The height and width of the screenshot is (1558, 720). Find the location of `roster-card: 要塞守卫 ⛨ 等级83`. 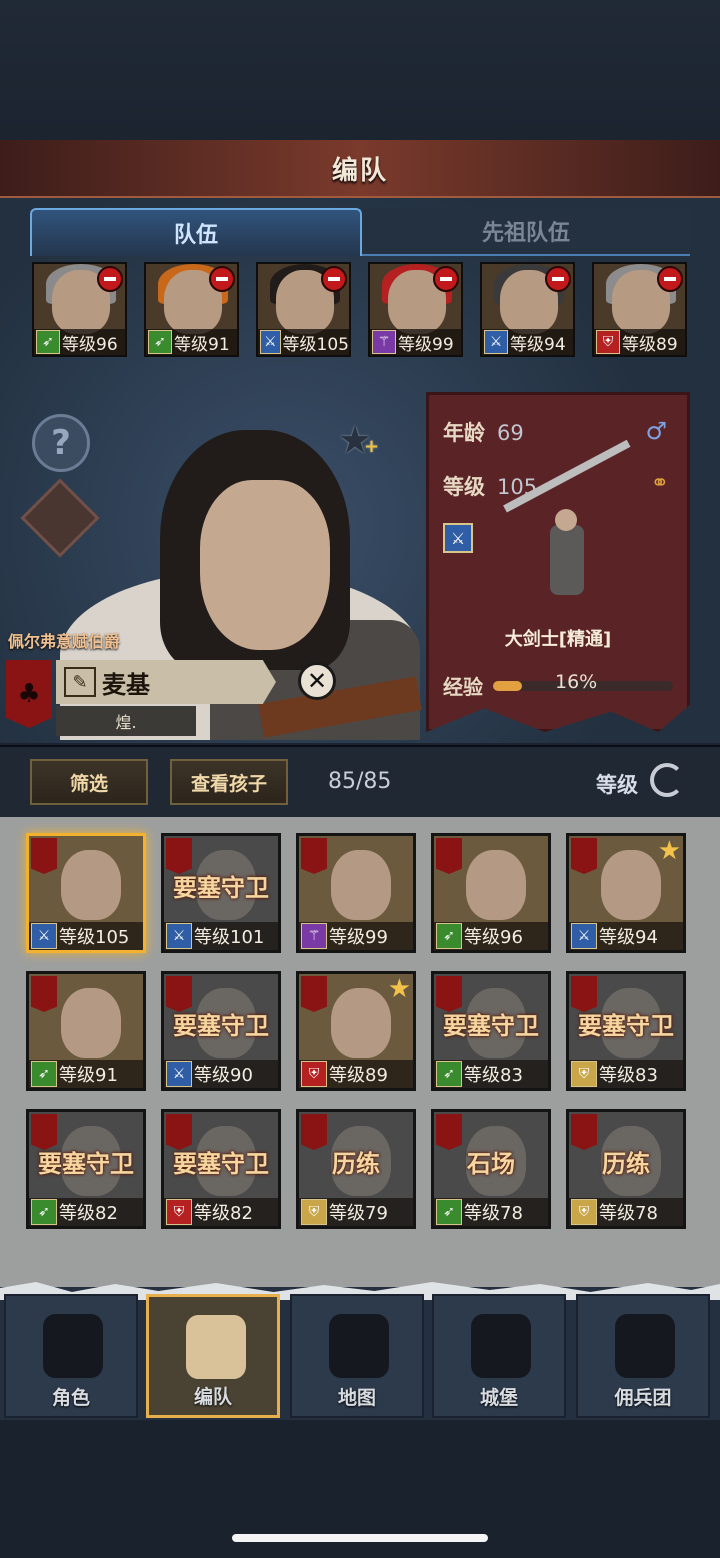

roster-card: 要塞守卫 ⛨ 等级83 is located at coordinates (626, 1031).